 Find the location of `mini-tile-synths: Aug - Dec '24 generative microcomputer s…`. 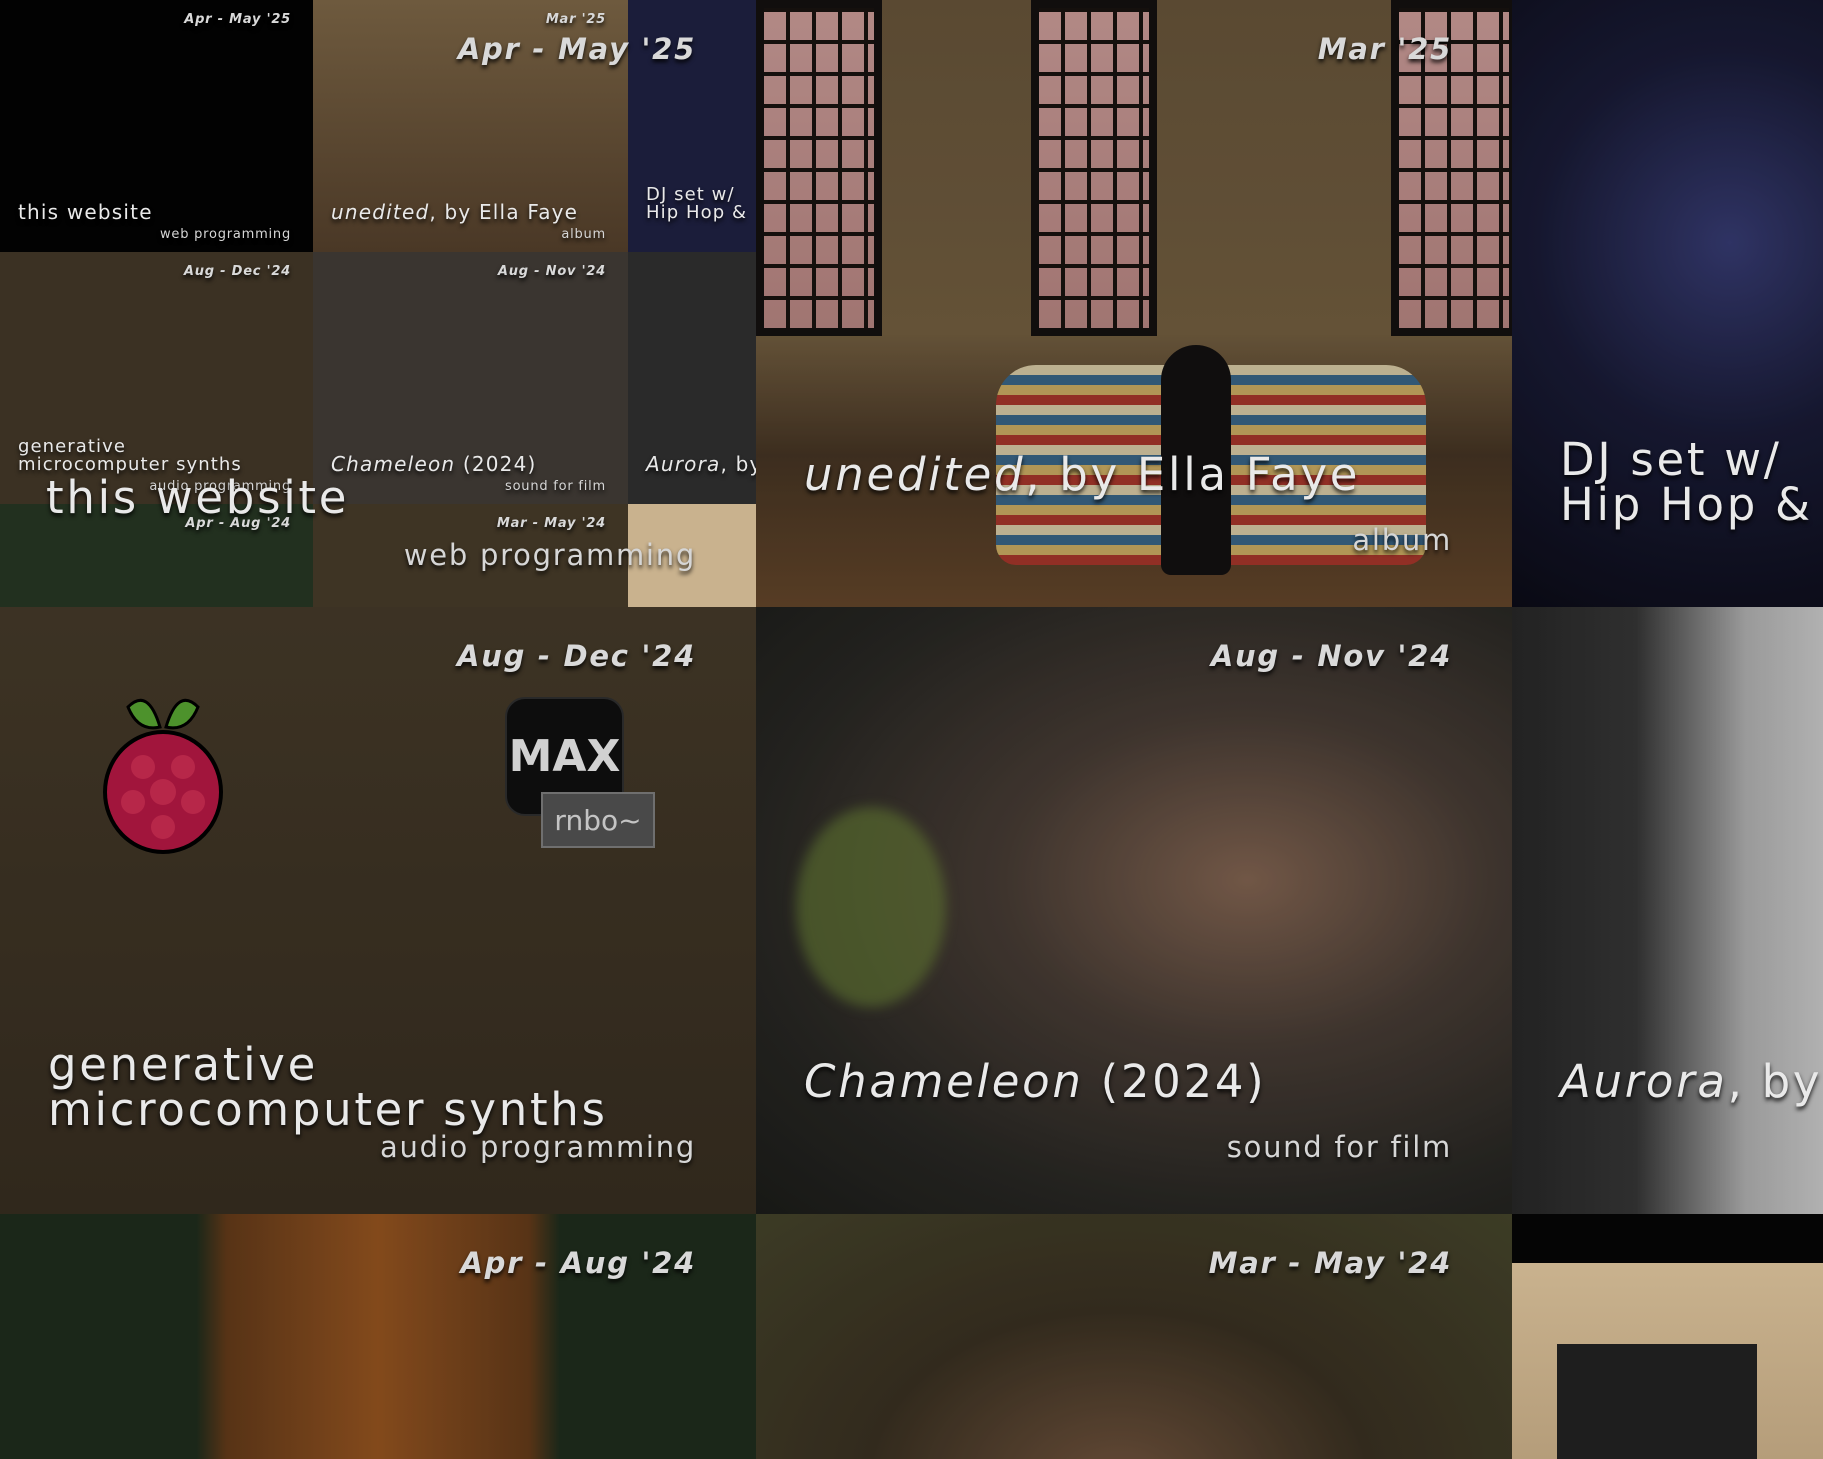

mini-tile-synths: Aug - Dec '24 generative microcomputer s… is located at coordinates (156, 378).